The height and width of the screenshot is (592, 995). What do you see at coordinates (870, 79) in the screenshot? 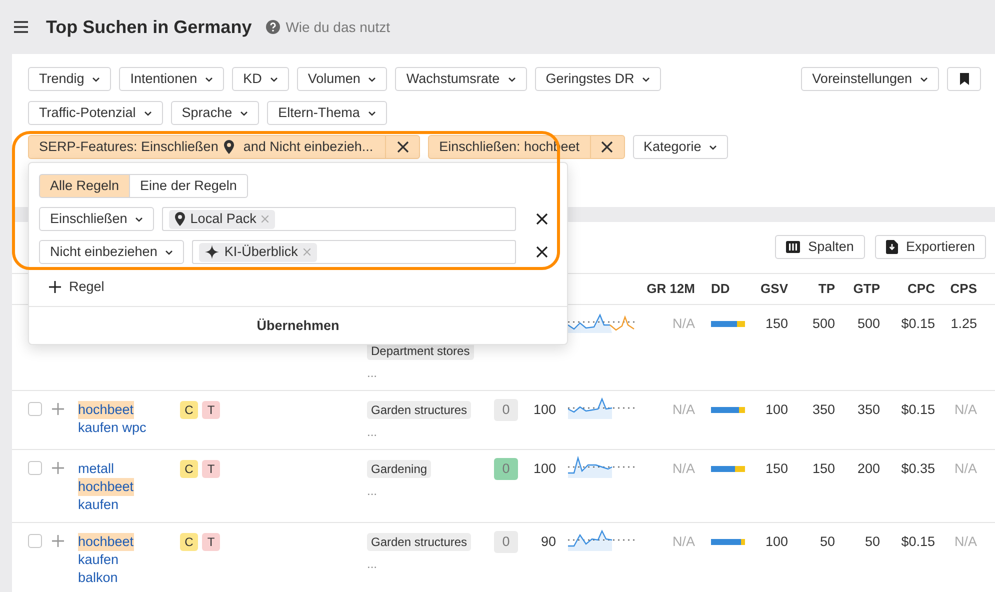
I see `filter-dropdown: Voreinstellungen` at bounding box center [870, 79].